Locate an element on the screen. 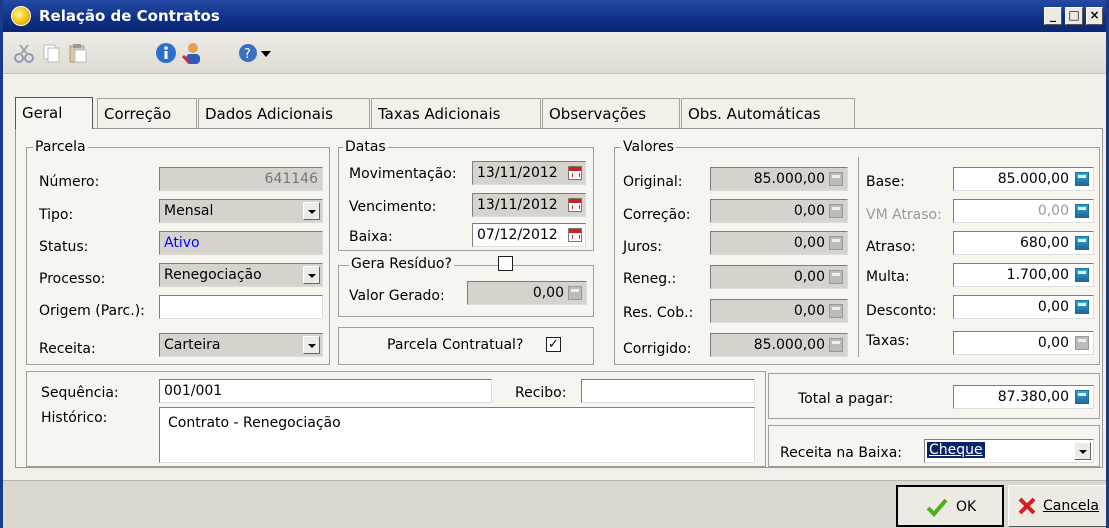  help-icon: ? is located at coordinates (248, 53).